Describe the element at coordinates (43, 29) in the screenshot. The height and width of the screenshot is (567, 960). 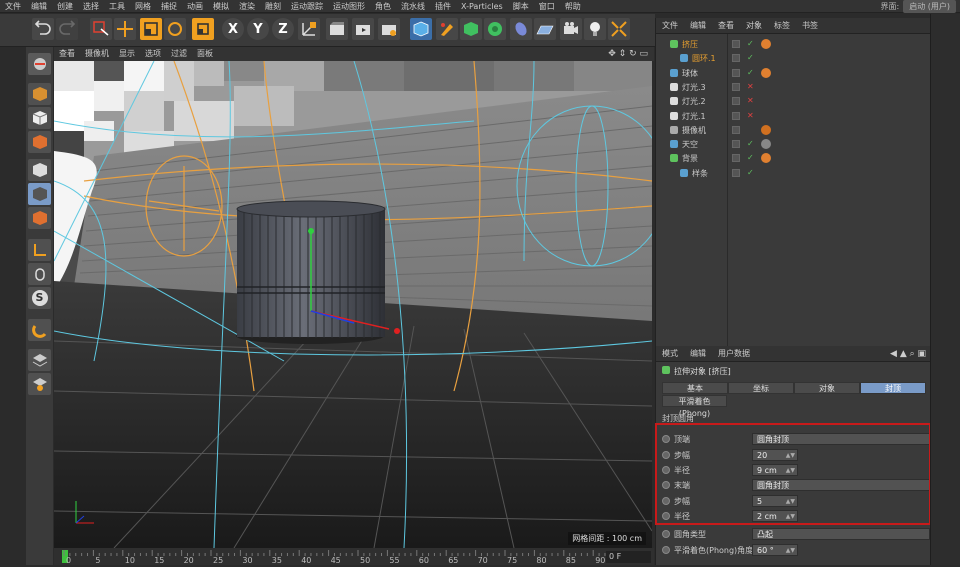
I see `undo-icon` at that location.